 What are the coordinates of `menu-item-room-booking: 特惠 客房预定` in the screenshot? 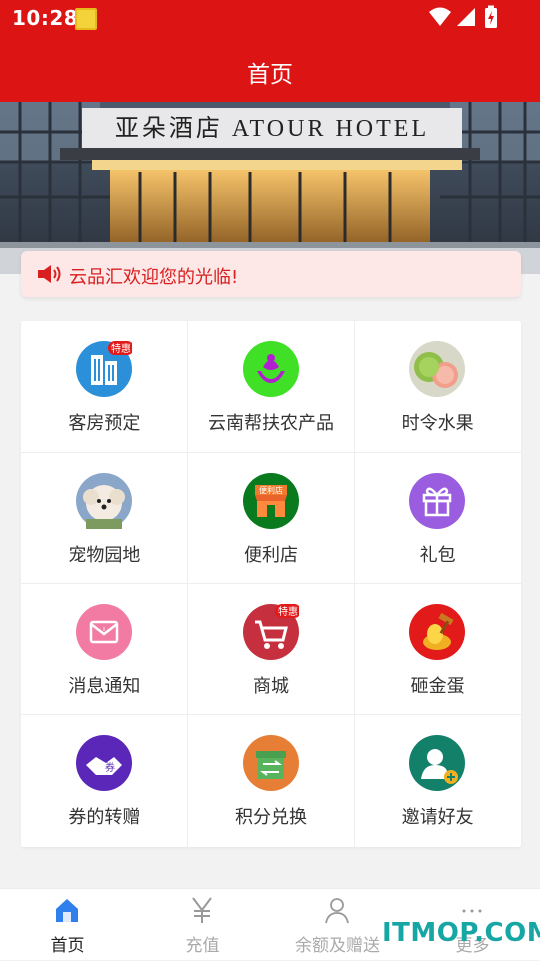 It's located at (104, 387).